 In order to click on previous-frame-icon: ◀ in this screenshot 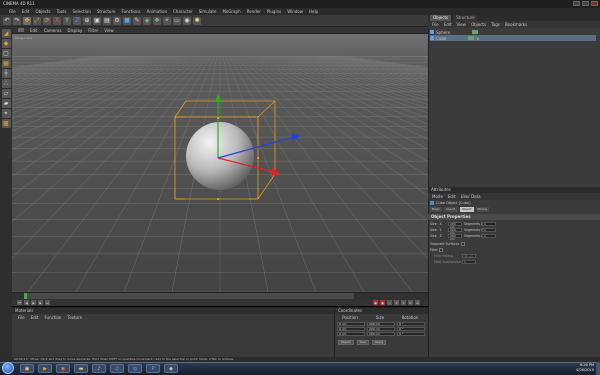, I will do `click(26, 302)`.